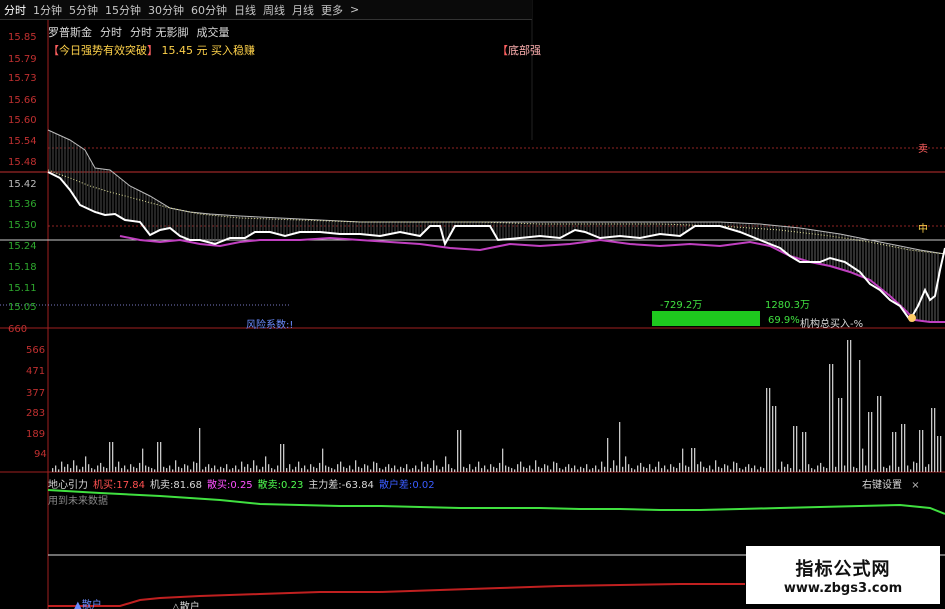  Describe the element at coordinates (213, 32) in the screenshot. I see `subheader-item-volume: 成交量` at that location.